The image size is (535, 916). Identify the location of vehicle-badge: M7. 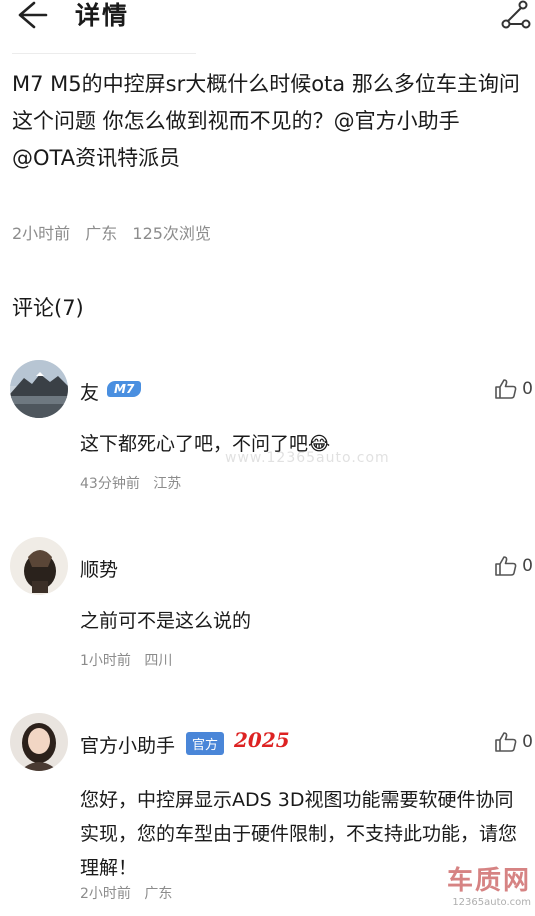
(124, 389).